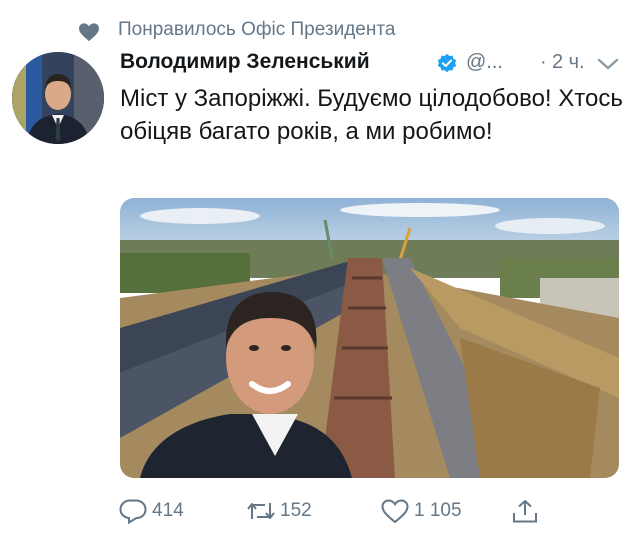 This screenshot has width=640, height=543. Describe the element at coordinates (168, 510) in the screenshot. I see `reply-count: 414` at that location.